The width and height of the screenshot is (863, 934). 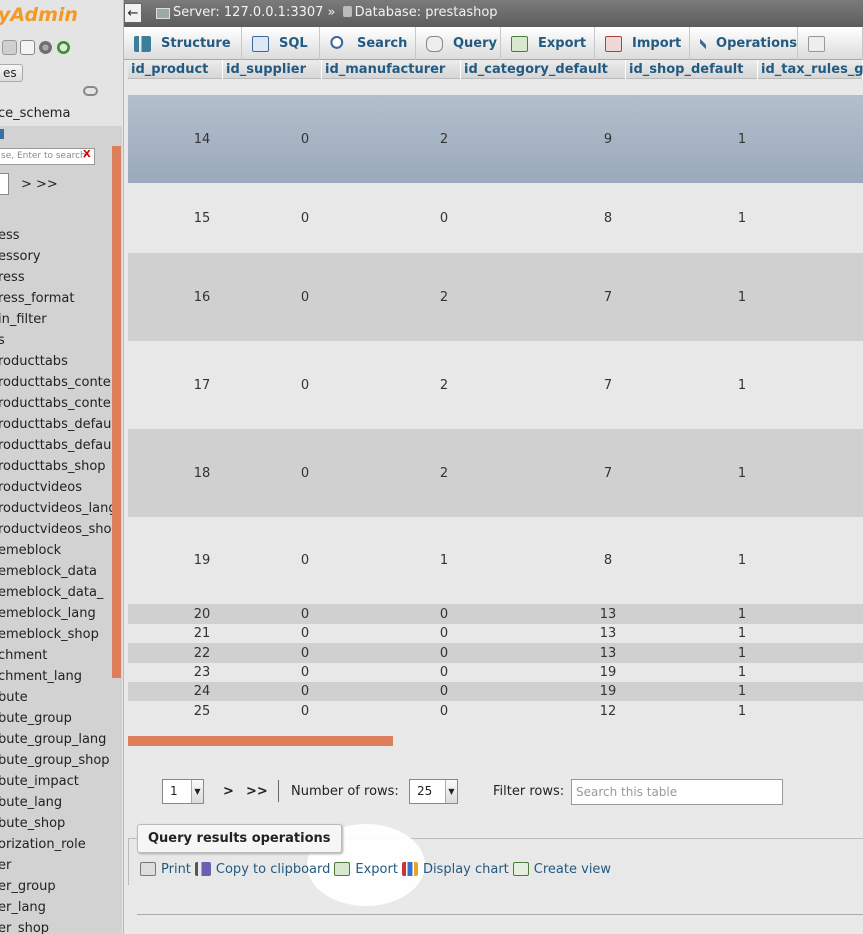 I want to click on table-item: bute_impact, so click(x=60, y=782).